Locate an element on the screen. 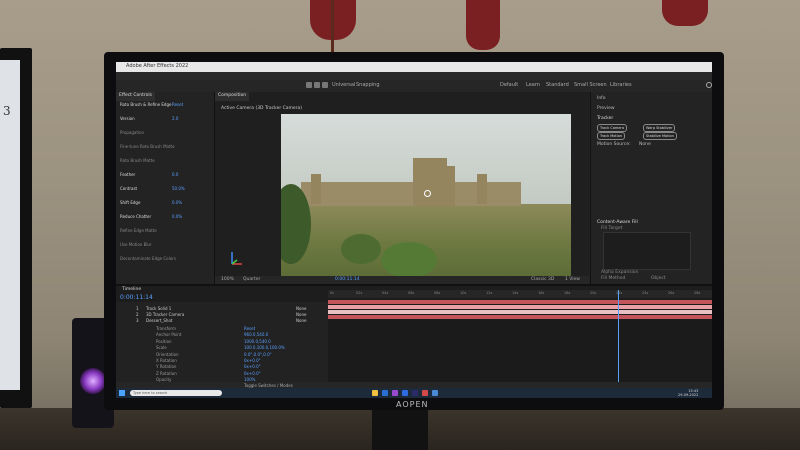  track-motion-button: Track Motion is located at coordinates (611, 136).